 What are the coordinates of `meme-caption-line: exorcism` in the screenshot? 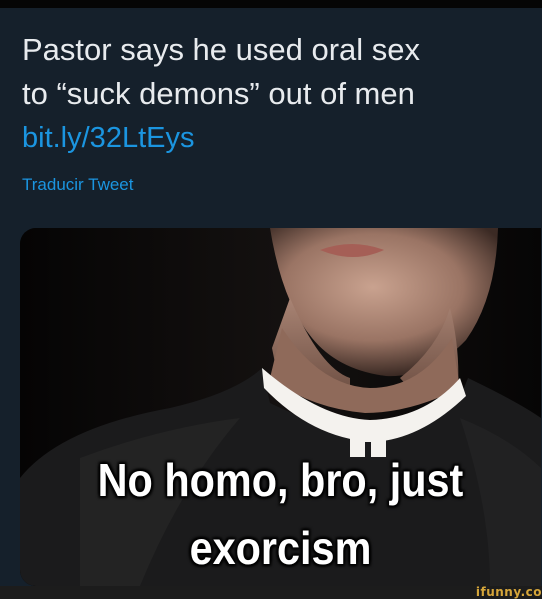 It's located at (280, 548).